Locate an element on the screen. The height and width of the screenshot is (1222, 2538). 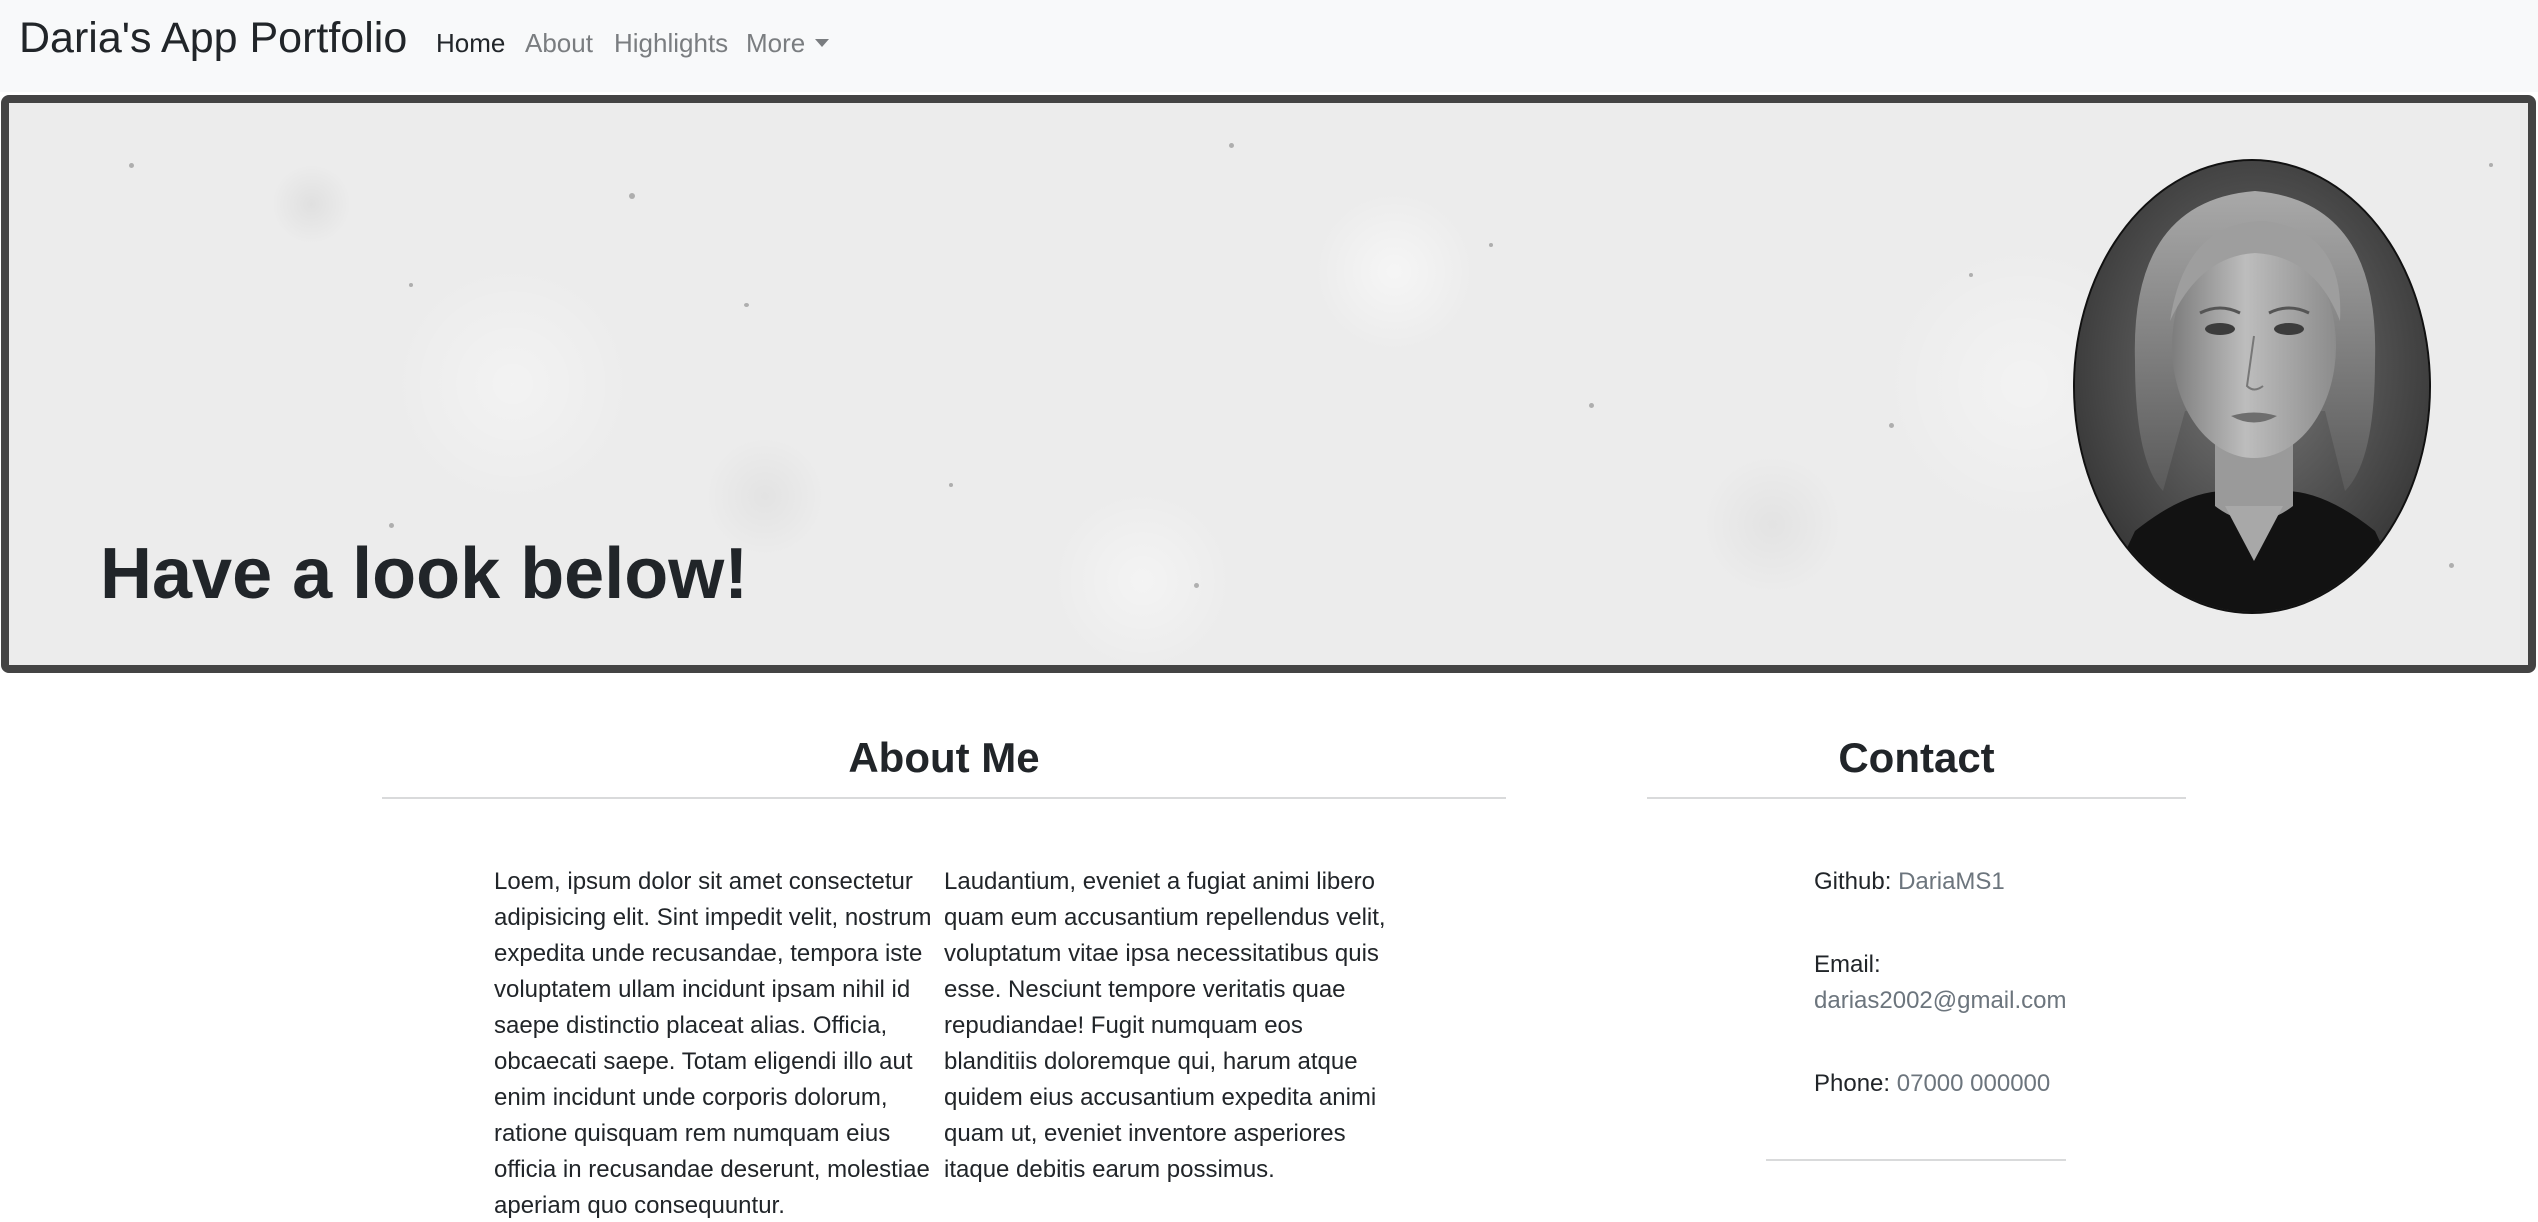
contact-email: darias2002@gmail.com is located at coordinates (1940, 1001).